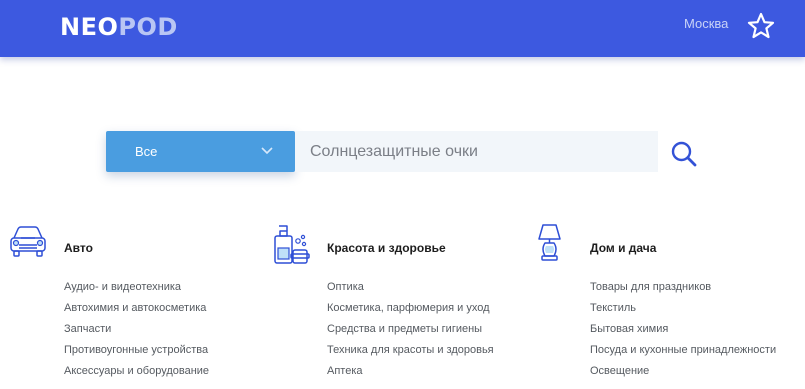  Describe the element at coordinates (684, 154) in the screenshot. I see `search-icon` at that location.